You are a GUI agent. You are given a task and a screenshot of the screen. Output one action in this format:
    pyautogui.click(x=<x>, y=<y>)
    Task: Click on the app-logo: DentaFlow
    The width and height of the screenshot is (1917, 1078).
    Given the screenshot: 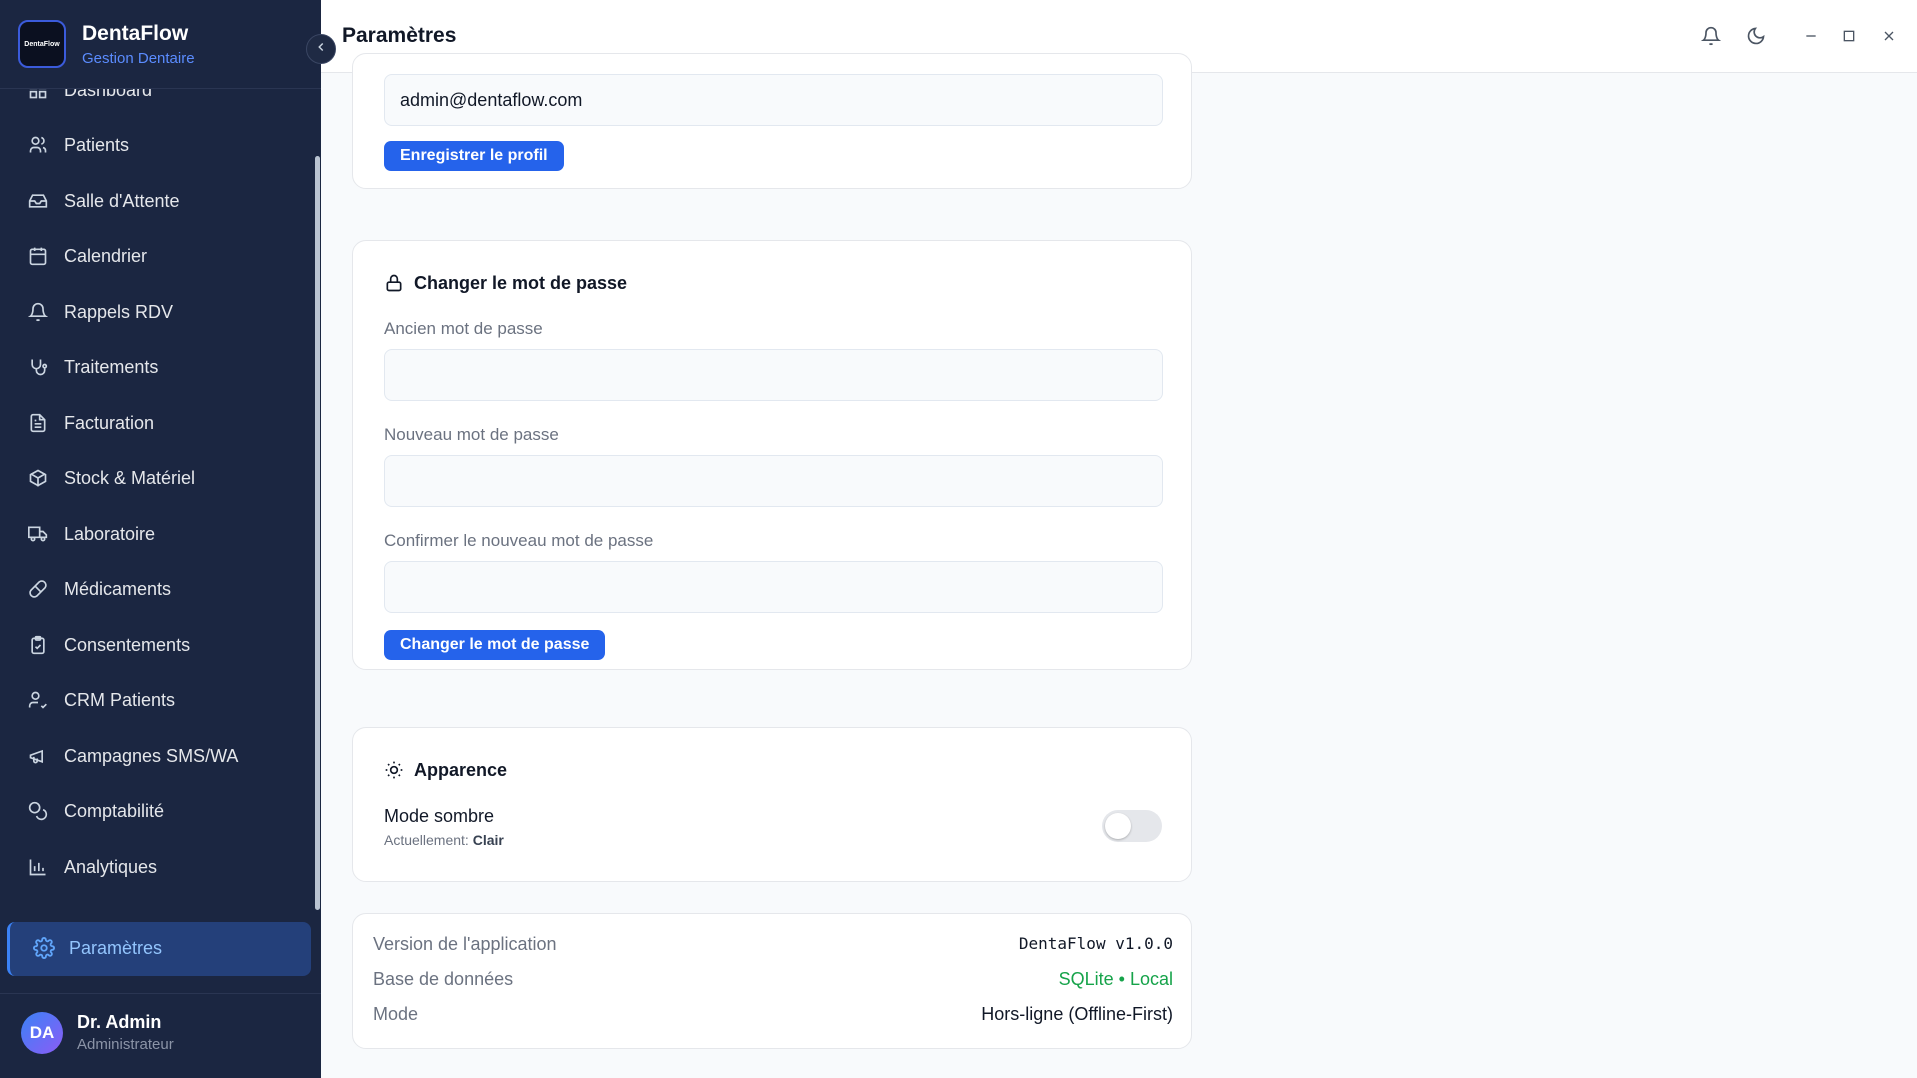 What is the action you would take?
    pyautogui.click(x=42, y=44)
    